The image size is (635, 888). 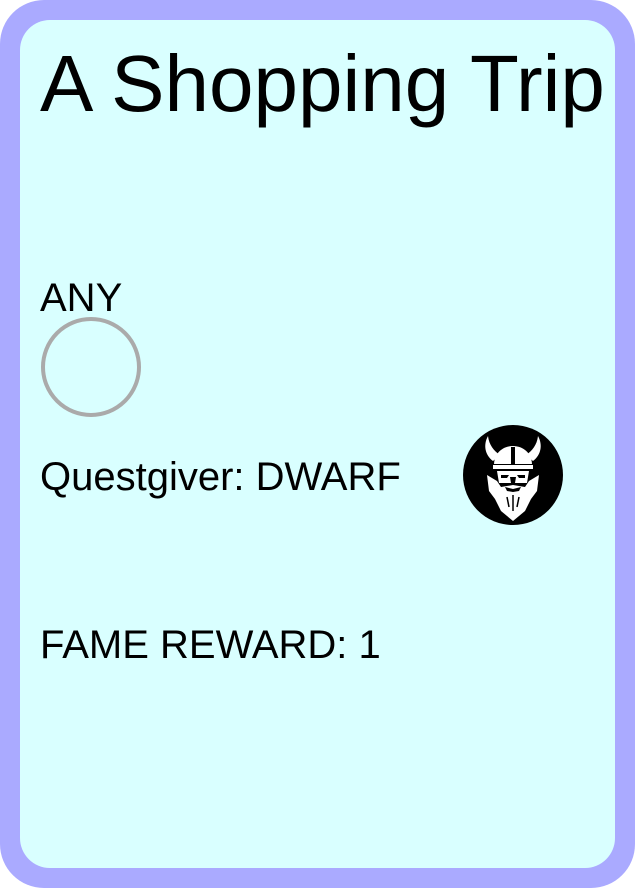 I want to click on fame-reward-label: FAME REWARD: 1, so click(x=210, y=645).